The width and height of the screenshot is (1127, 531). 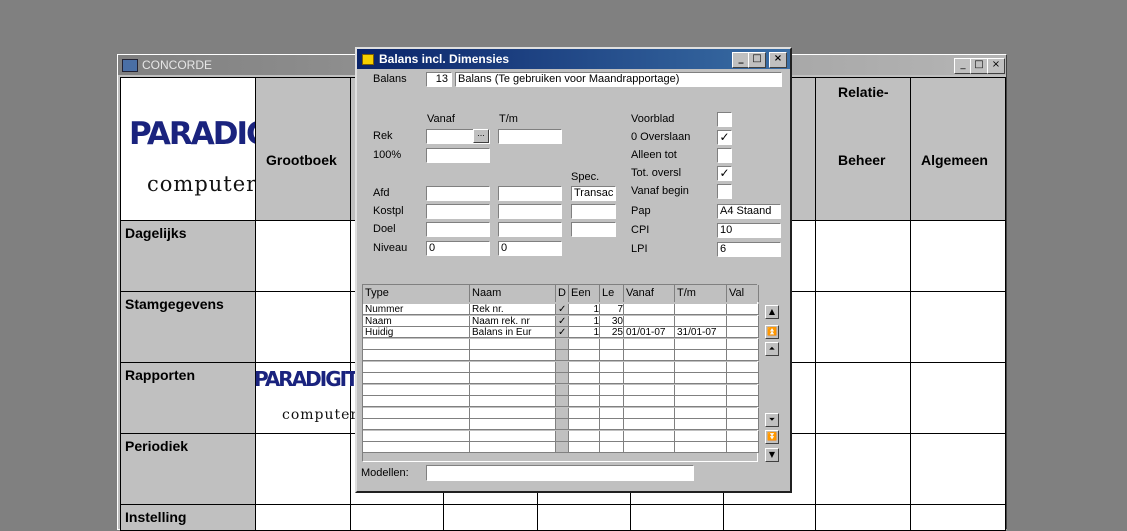 What do you see at coordinates (749, 230) in the screenshot?
I see `cpi-field: 10` at bounding box center [749, 230].